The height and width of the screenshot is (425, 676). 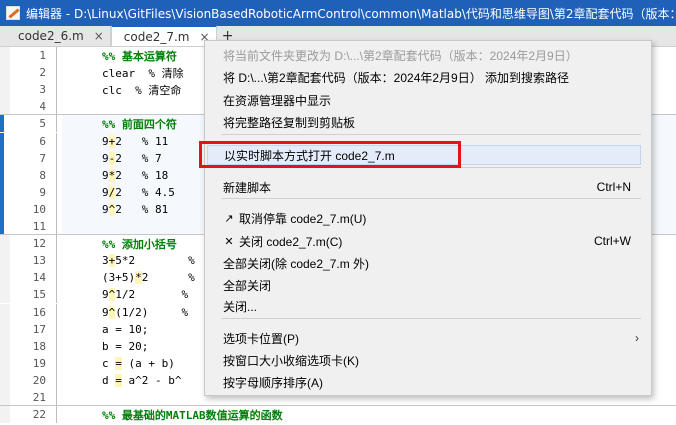 I want to click on close-tab-icon: ×, so click(x=99, y=36).